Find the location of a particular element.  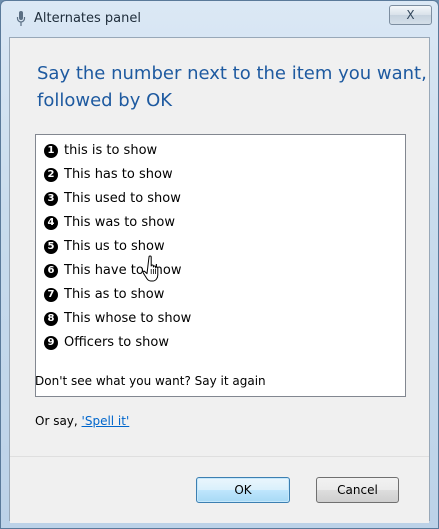

number-badge: 2 is located at coordinates (51, 175).